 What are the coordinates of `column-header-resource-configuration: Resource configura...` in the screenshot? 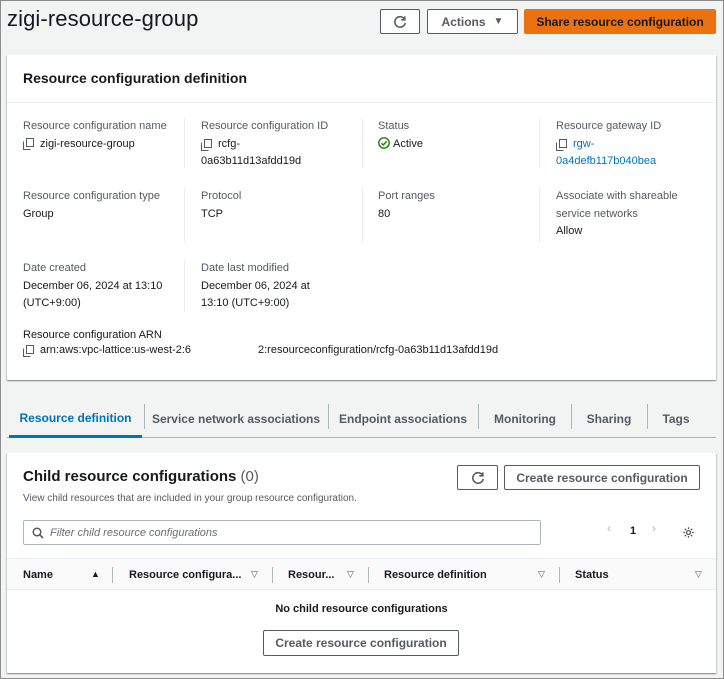 It's located at (185, 575).